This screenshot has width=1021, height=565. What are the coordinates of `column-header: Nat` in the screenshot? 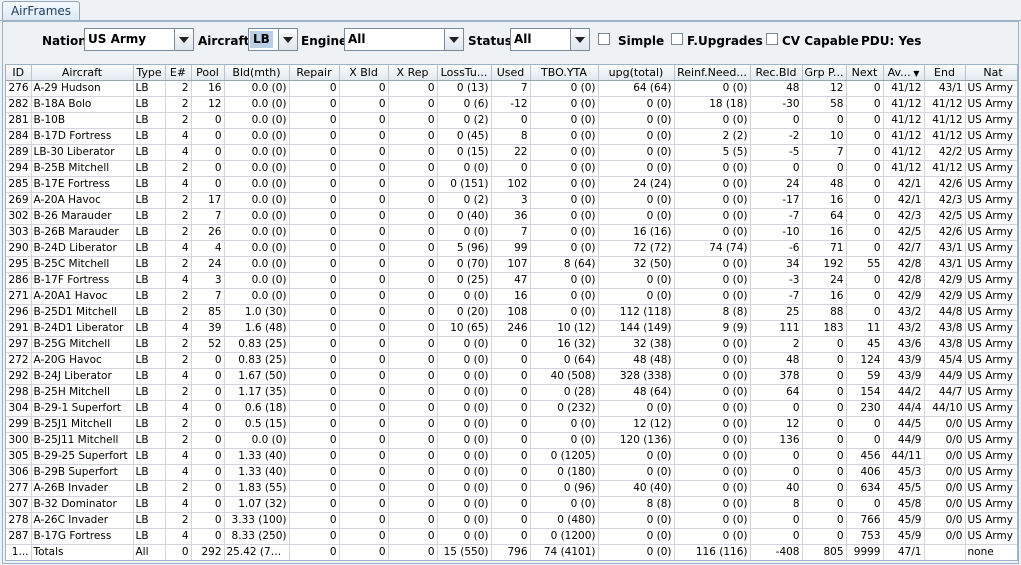 It's located at (991, 73).